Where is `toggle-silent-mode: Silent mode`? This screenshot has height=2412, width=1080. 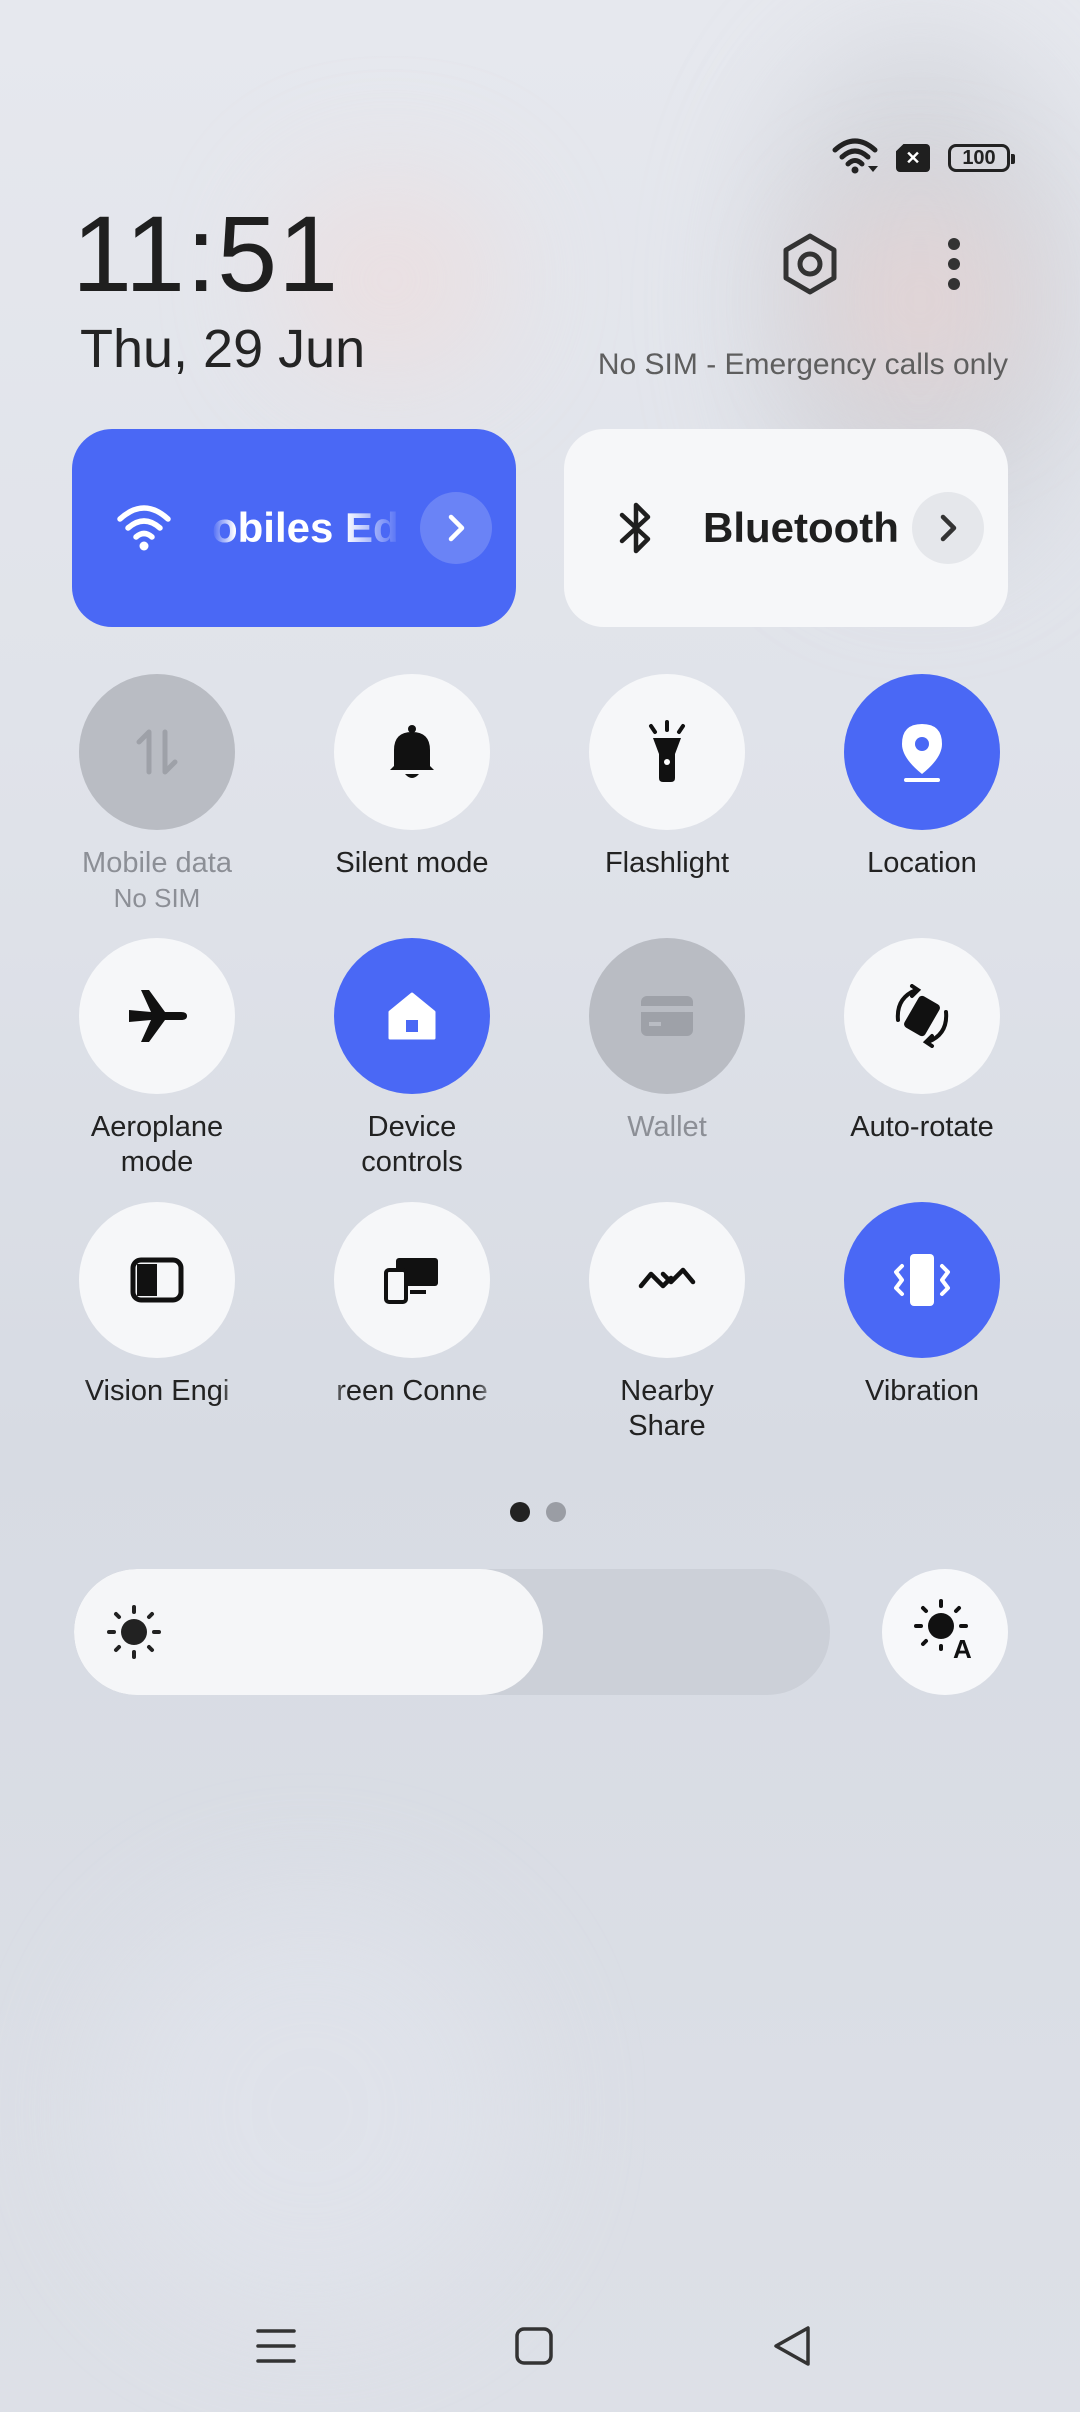
toggle-silent-mode: Silent mode is located at coordinates (412, 777).